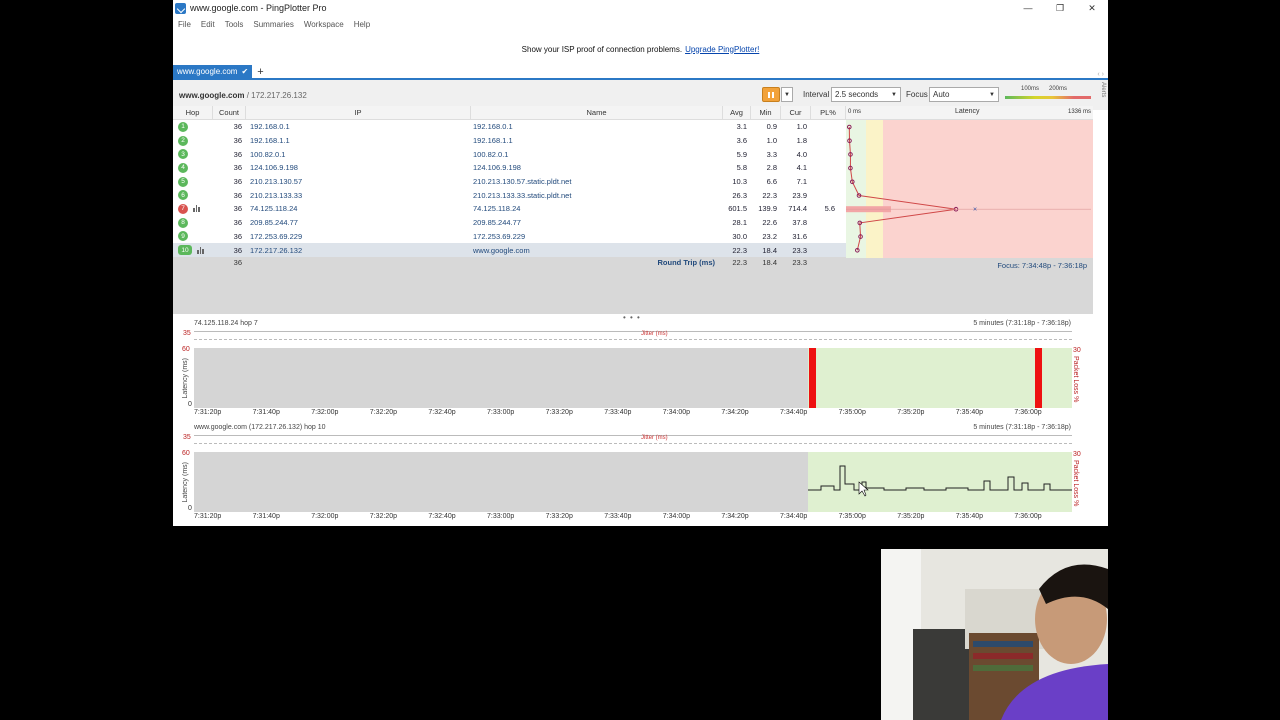 The image size is (1280, 720). Describe the element at coordinates (1028, 8) in the screenshot. I see `minimize-button: —` at that location.